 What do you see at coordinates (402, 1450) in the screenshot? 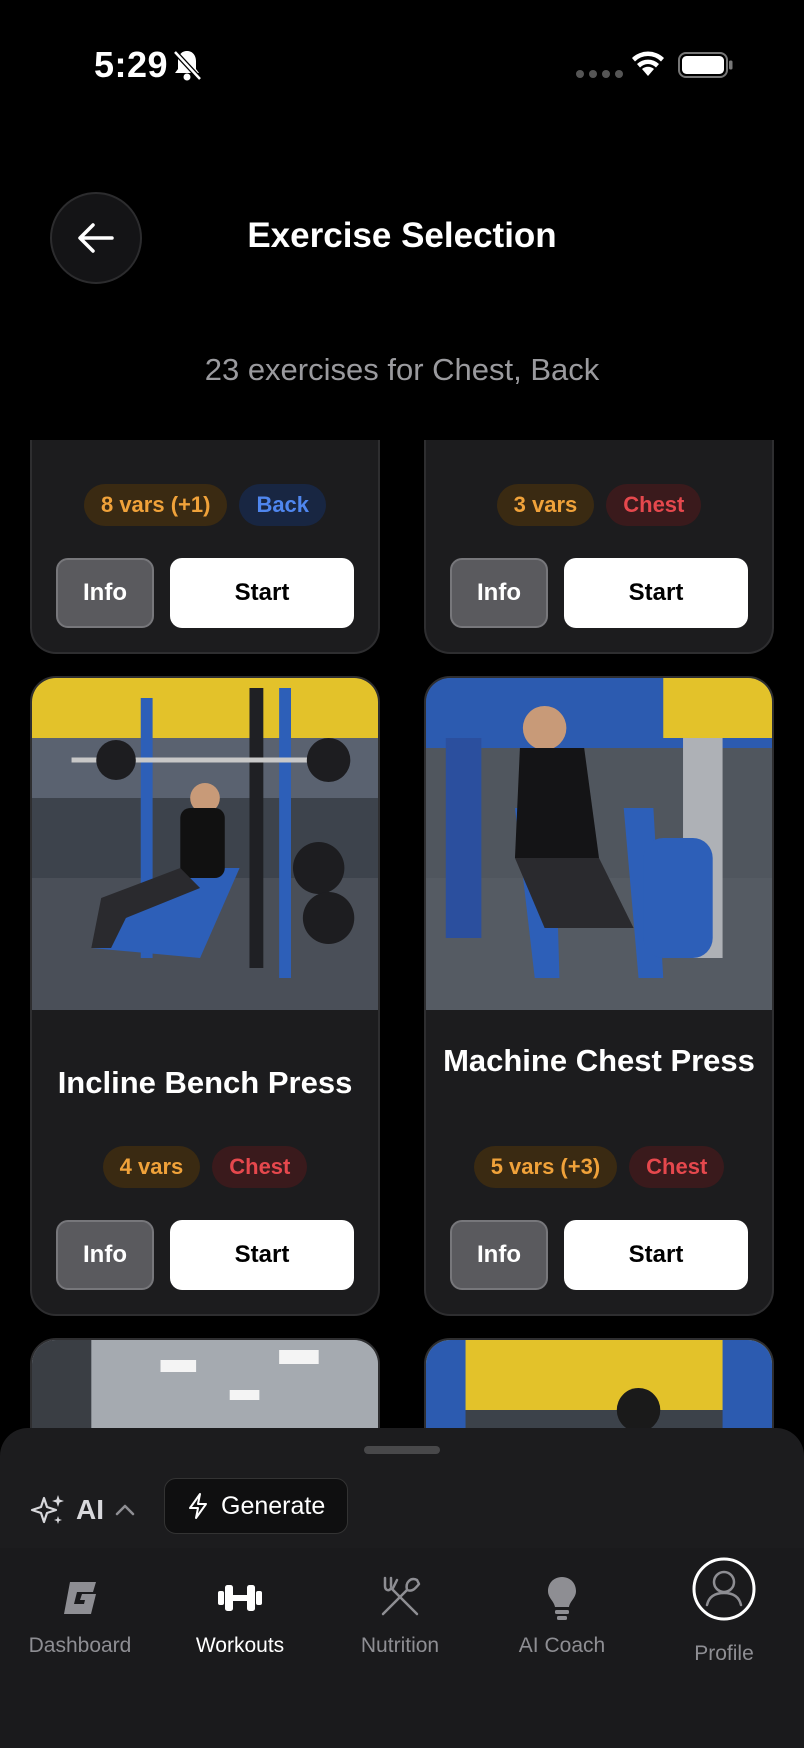
I see `sheet-drag-handle` at bounding box center [402, 1450].